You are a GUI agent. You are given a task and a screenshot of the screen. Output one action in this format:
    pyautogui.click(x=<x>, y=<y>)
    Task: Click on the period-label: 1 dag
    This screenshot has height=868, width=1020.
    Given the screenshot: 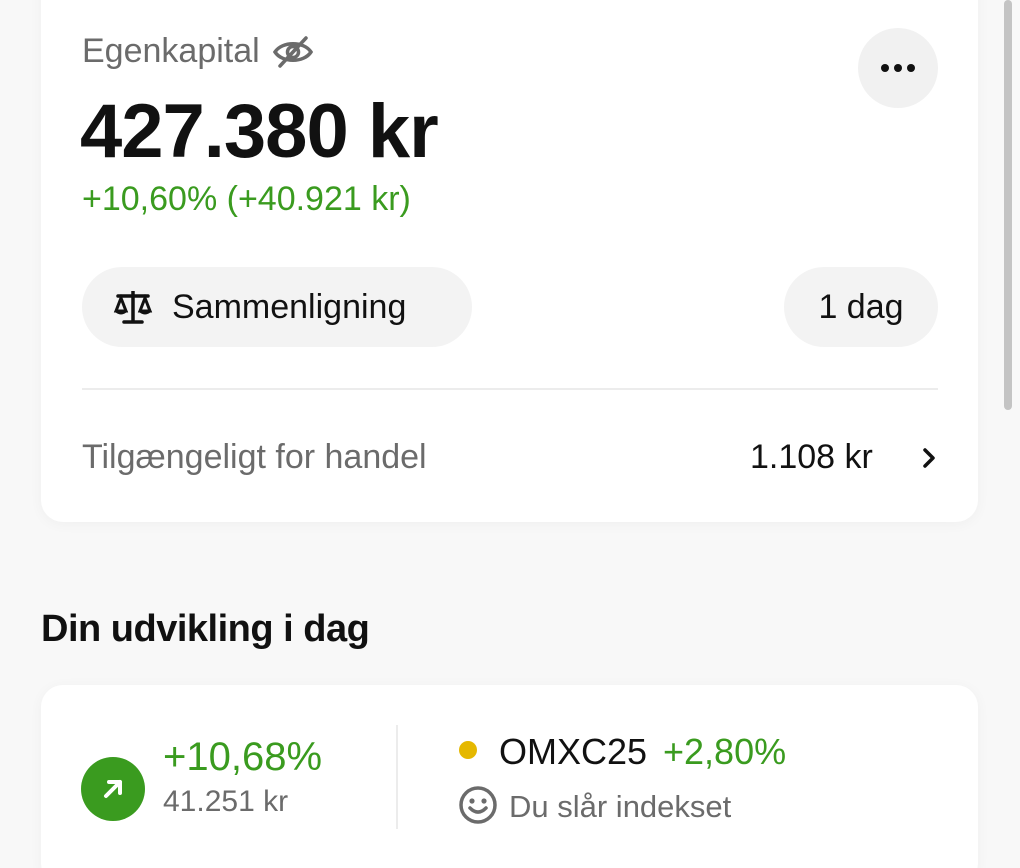 What is the action you would take?
    pyautogui.click(x=861, y=306)
    